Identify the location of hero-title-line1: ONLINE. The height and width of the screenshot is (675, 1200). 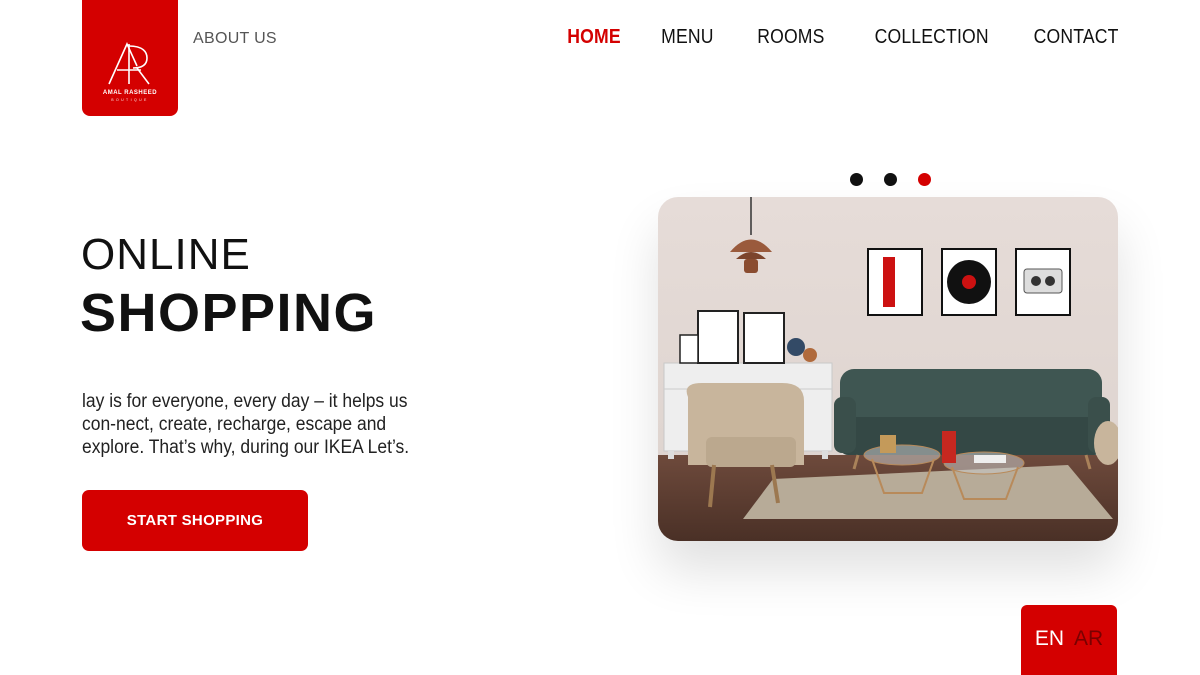
(166, 254).